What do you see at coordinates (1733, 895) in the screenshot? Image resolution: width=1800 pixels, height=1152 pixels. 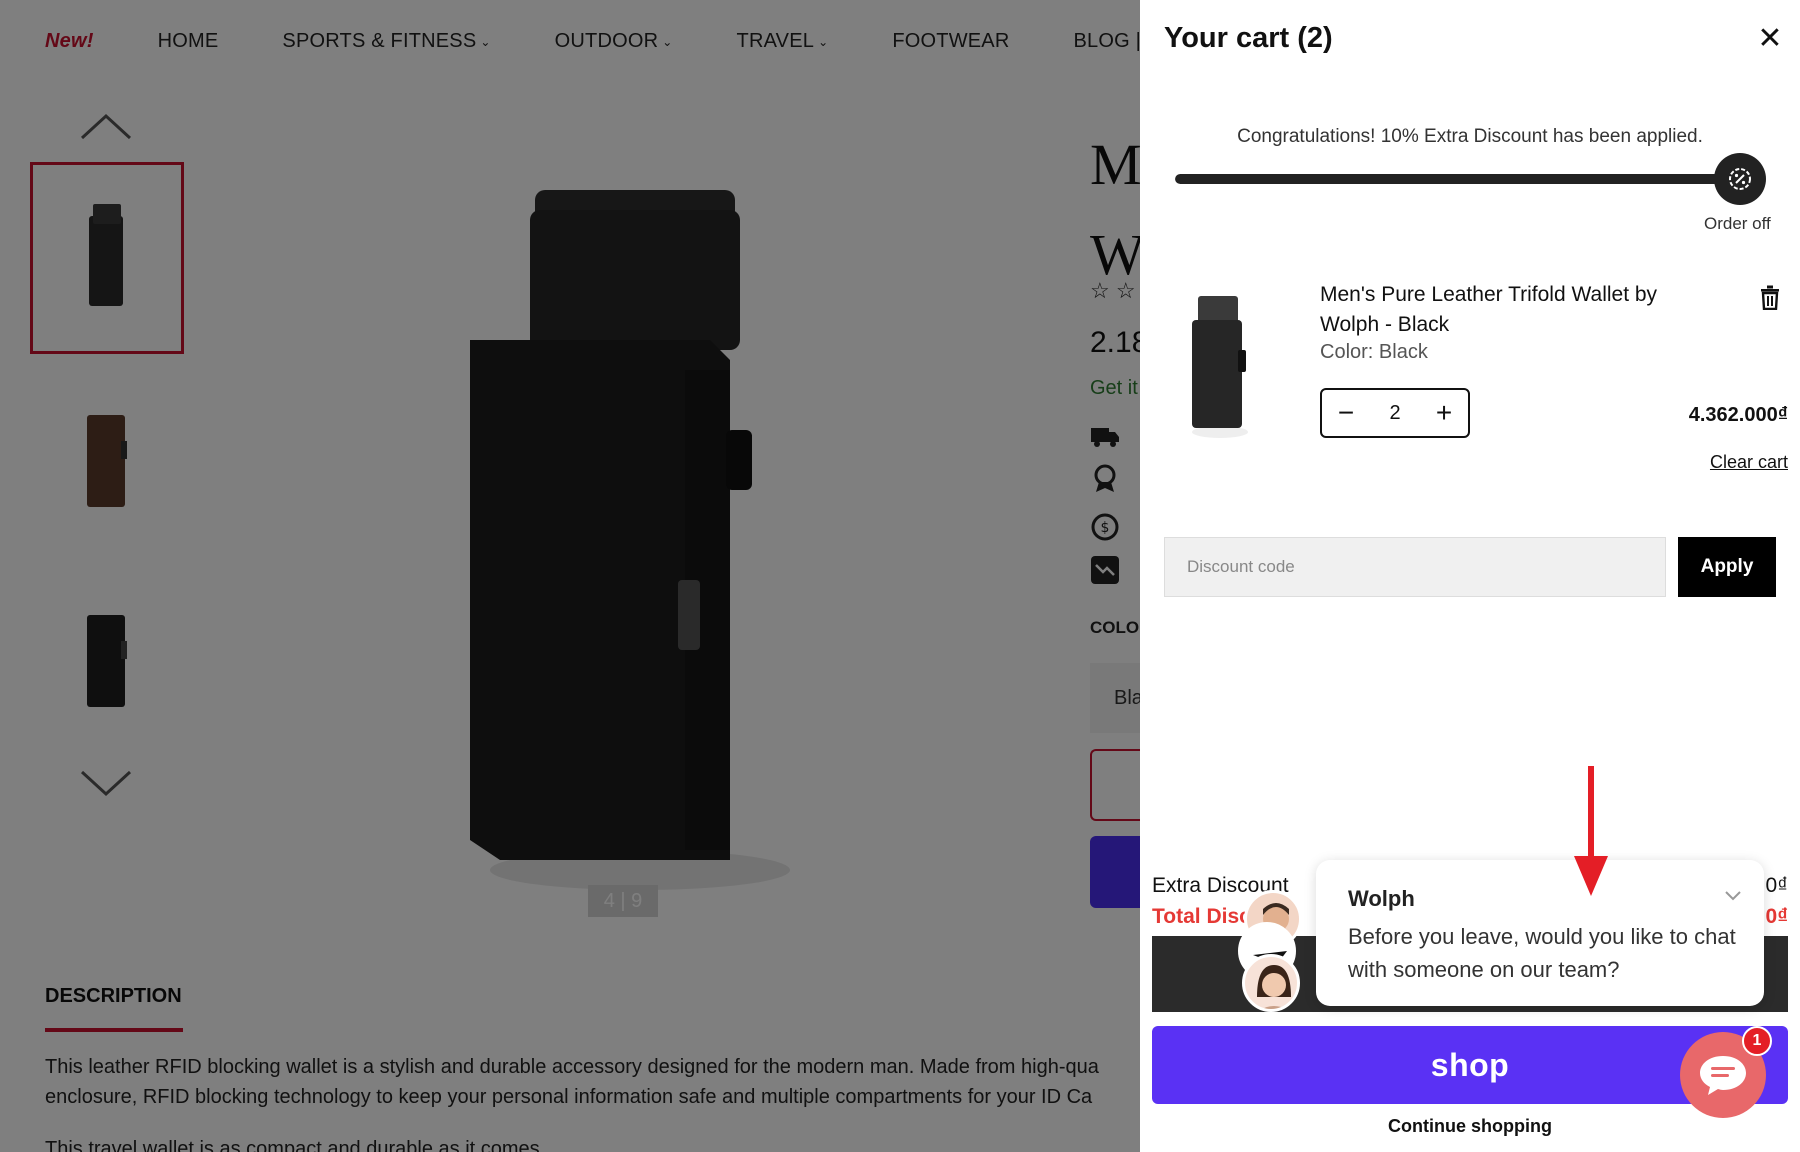 I see `chevron-down-icon` at bounding box center [1733, 895].